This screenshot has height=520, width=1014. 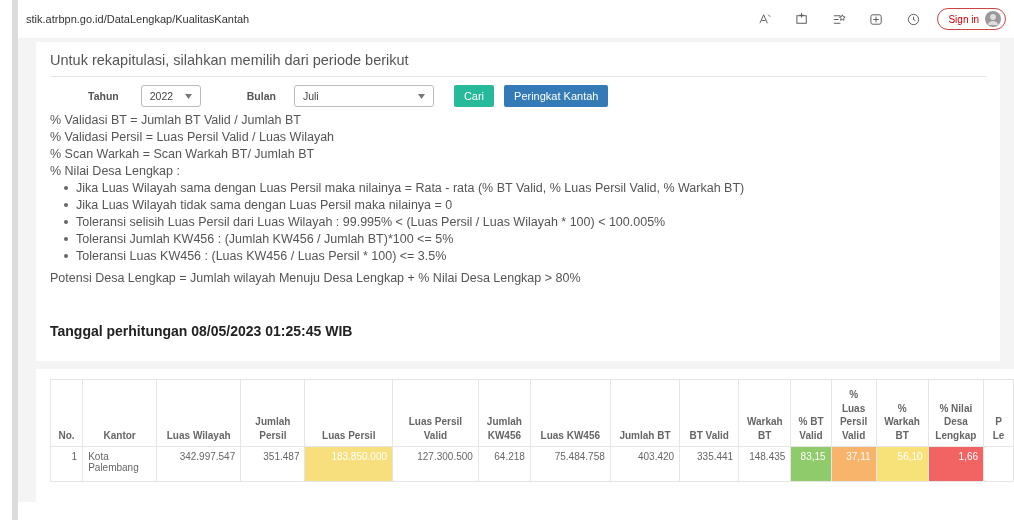 What do you see at coordinates (956, 464) in the screenshot?
I see `table-cell: 1,66` at bounding box center [956, 464].